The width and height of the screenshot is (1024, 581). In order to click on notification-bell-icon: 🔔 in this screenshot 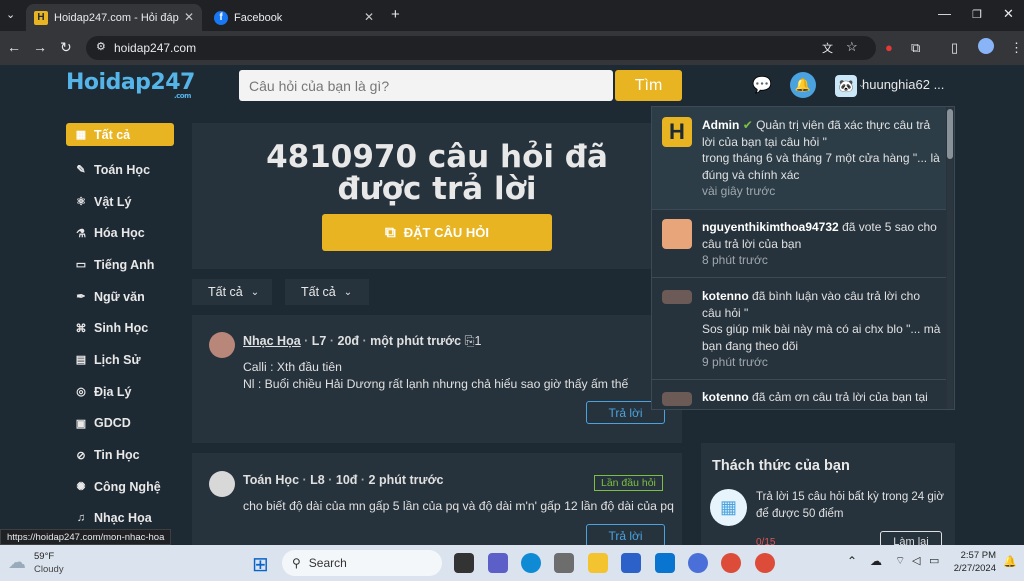, I will do `click(1010, 561)`.